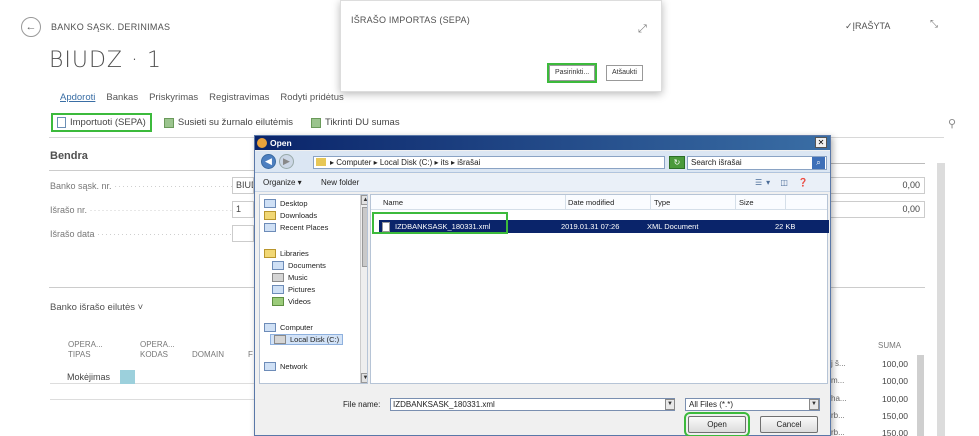 The image size is (979, 436). What do you see at coordinates (952, 123) in the screenshot?
I see `pin-icon: ⚲` at bounding box center [952, 123].